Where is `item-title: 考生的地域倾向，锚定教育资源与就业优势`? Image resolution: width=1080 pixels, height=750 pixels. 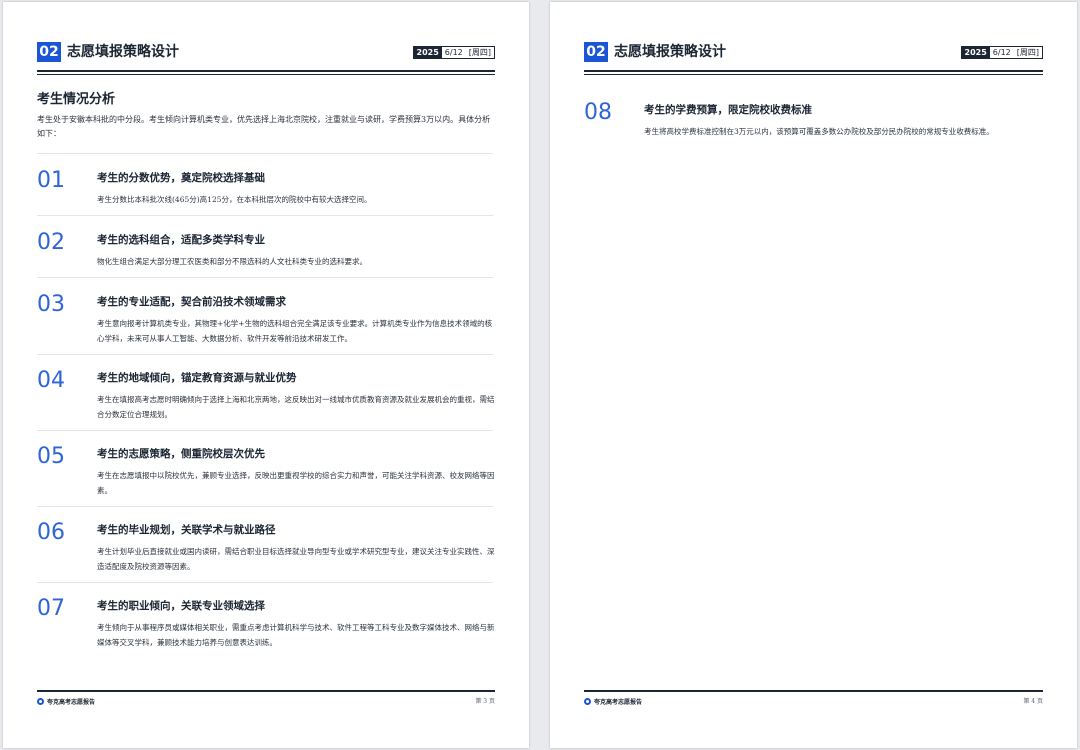
item-title: 考生的地域倾向，锚定教育资源与就业优势 is located at coordinates (197, 378).